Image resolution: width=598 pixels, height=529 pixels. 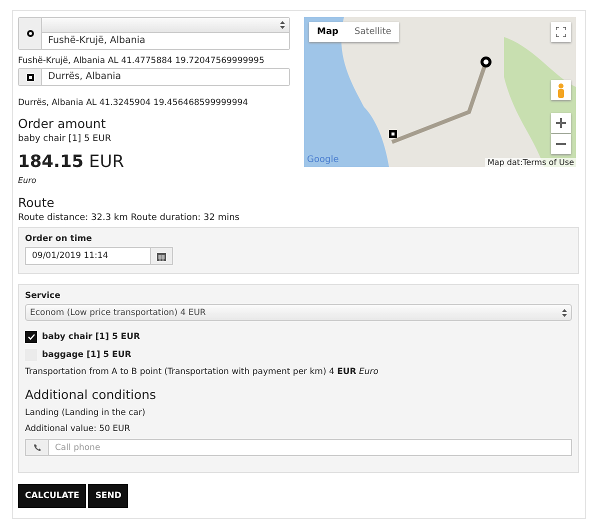 I want to click on checkbox, so click(x=31, y=337).